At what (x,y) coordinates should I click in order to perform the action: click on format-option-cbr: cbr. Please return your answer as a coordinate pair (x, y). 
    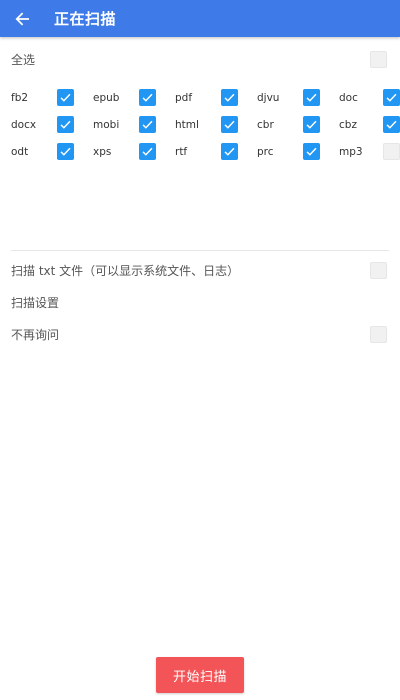
    Looking at the image, I should click on (287, 124).